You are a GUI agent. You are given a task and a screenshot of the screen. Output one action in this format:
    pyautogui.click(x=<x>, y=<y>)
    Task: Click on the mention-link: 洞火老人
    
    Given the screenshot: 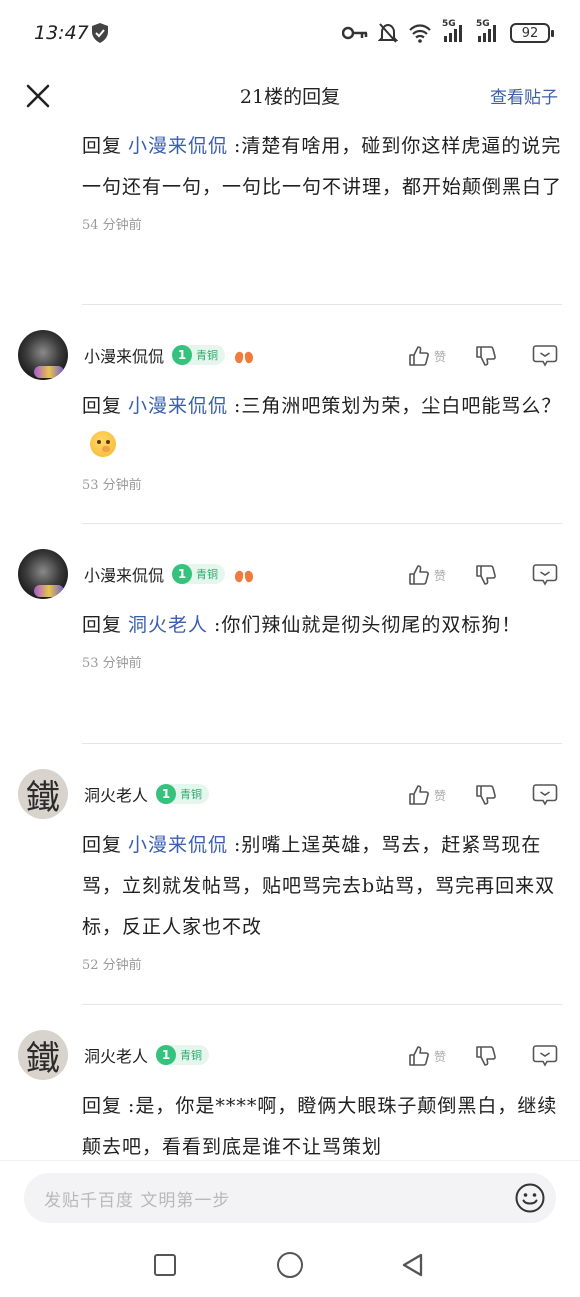 What is the action you would take?
    pyautogui.click(x=168, y=625)
    